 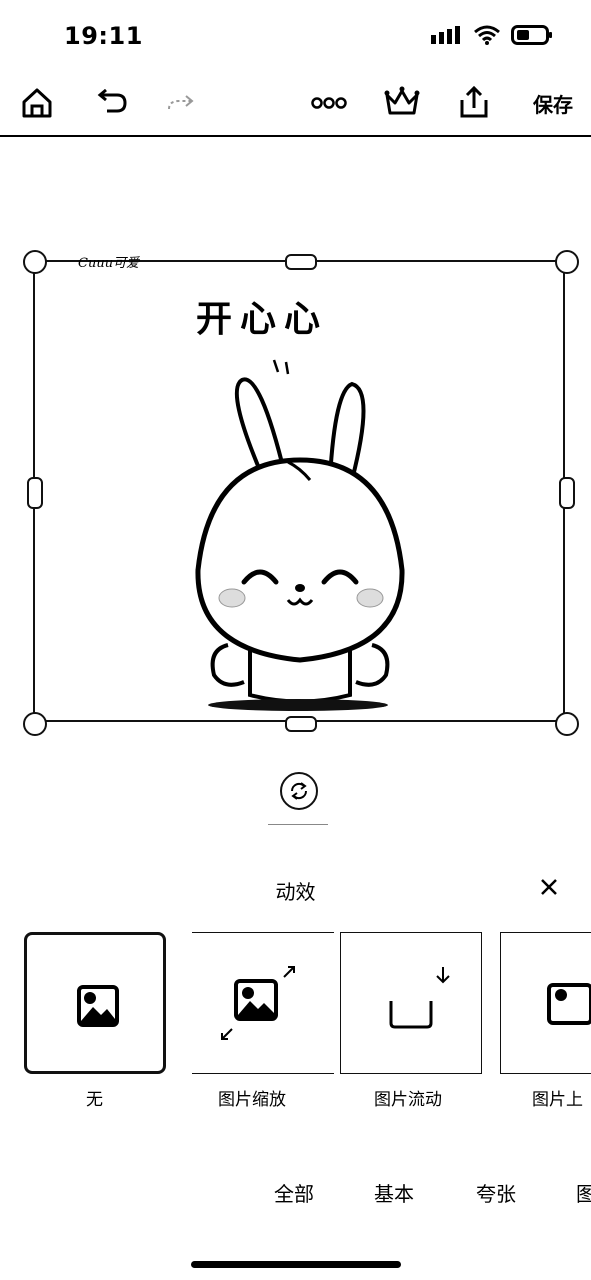 What do you see at coordinates (252, 1100) in the screenshot?
I see `effect-label-zoom: 图片缩放` at bounding box center [252, 1100].